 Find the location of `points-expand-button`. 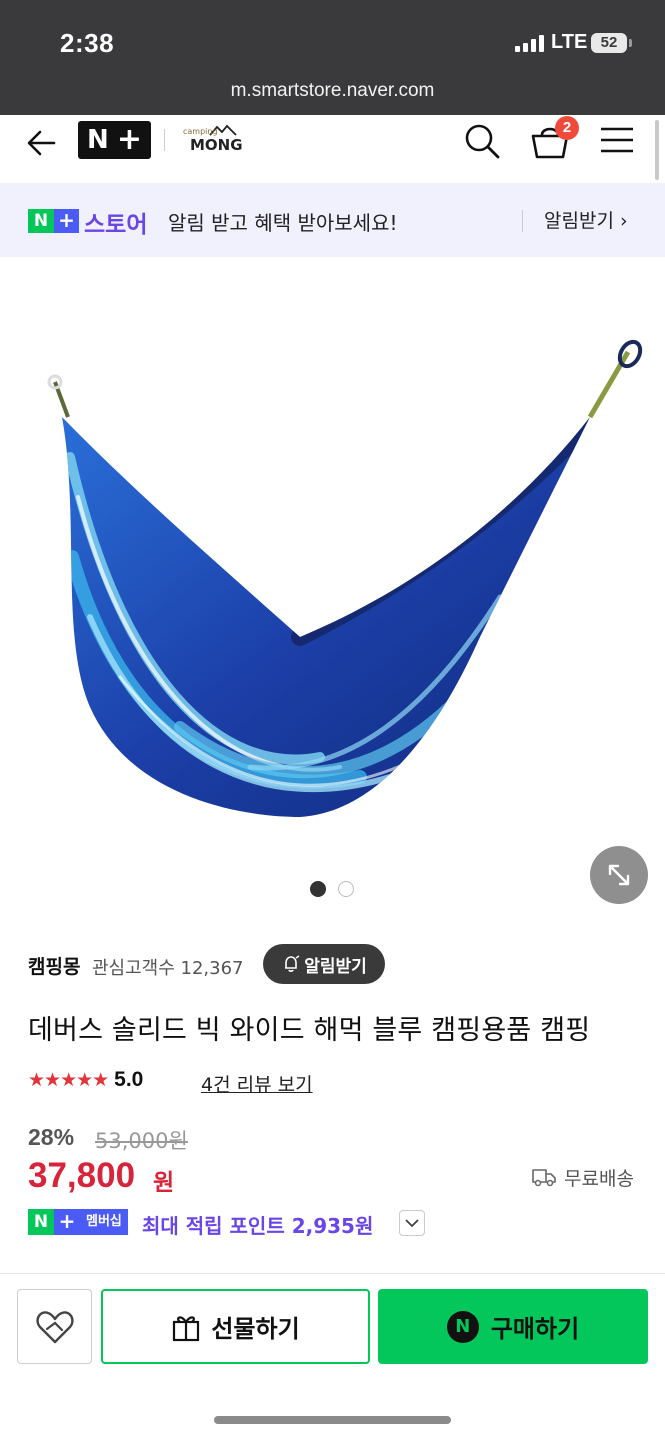

points-expand-button is located at coordinates (412, 1223).